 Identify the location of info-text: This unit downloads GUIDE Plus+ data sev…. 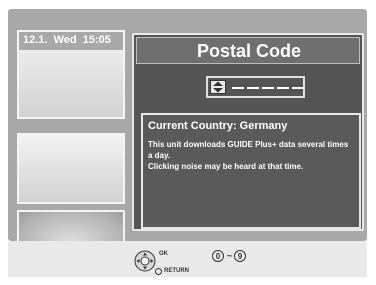
(251, 155).